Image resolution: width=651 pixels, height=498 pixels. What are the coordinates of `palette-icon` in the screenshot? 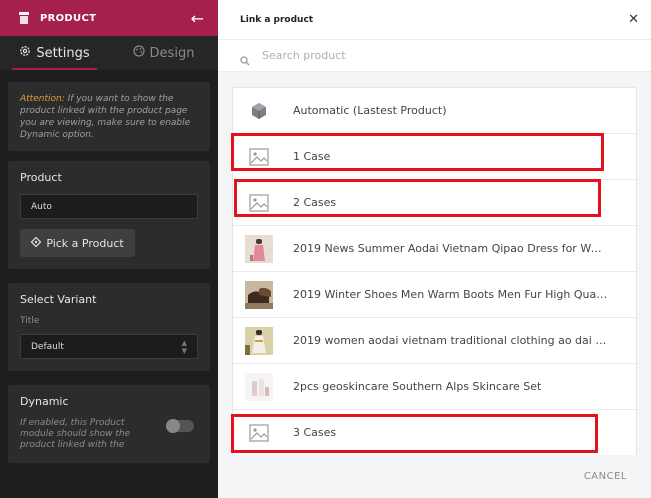 It's located at (138, 53).